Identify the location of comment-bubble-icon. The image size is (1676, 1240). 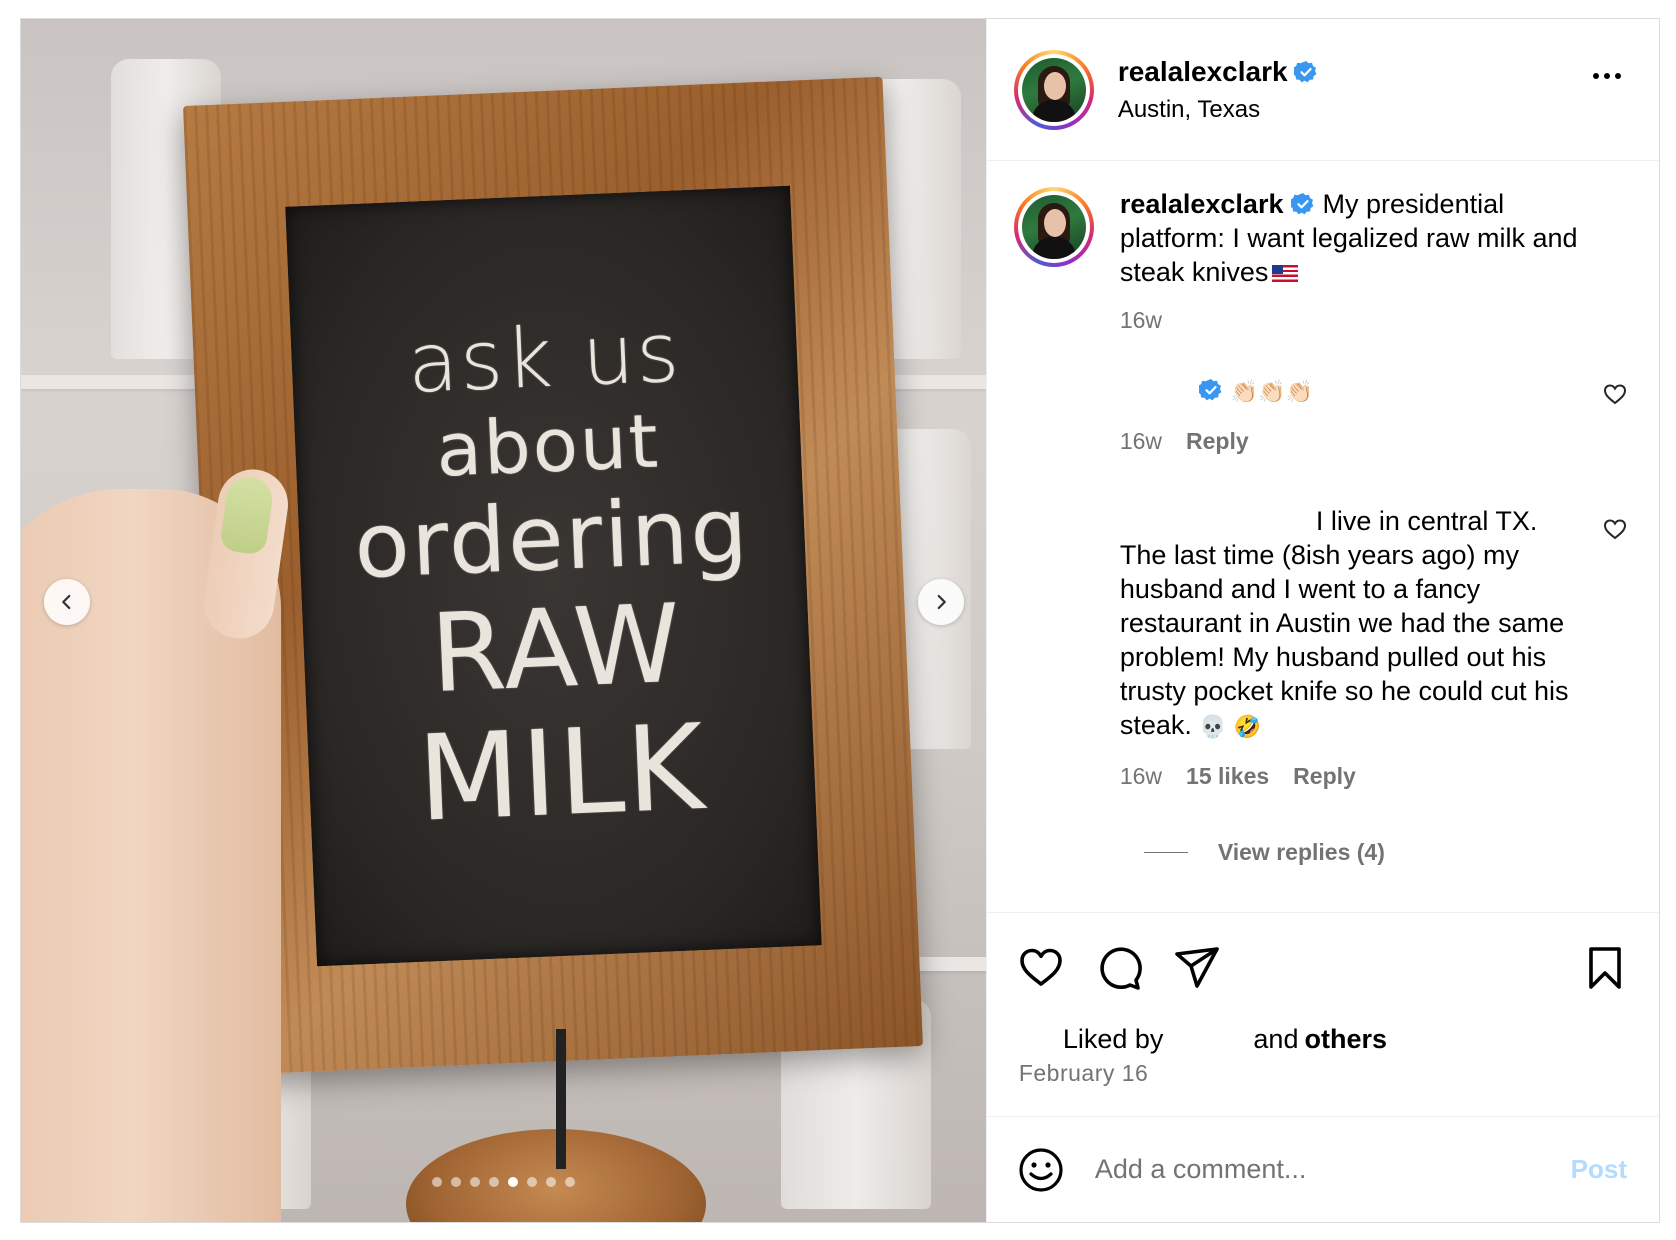
(1119, 968).